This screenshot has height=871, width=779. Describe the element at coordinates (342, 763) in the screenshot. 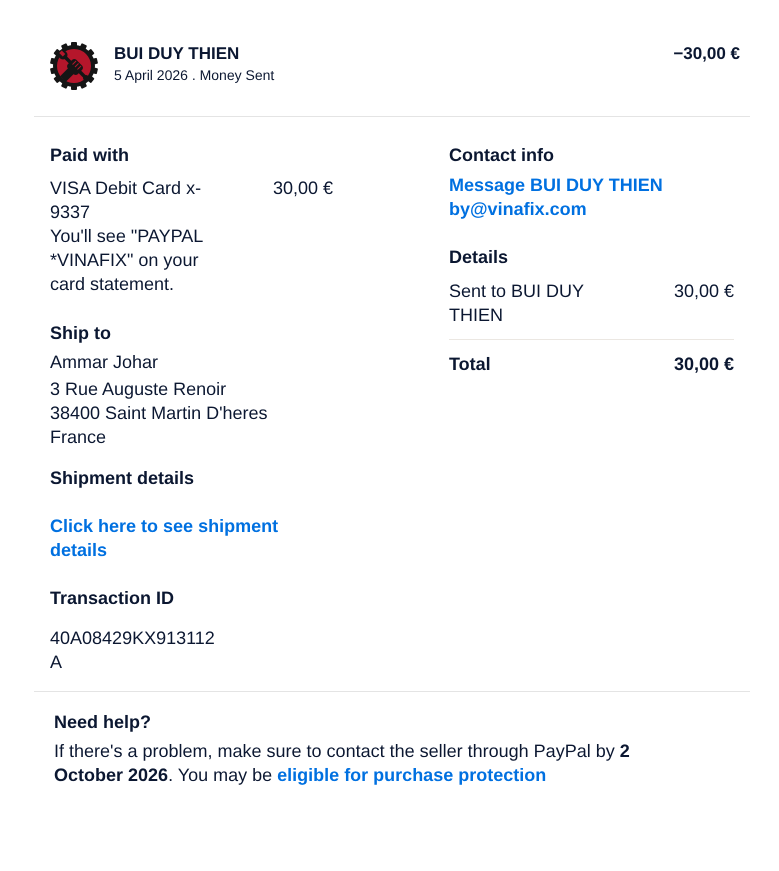

I see `help-text: If there's a problem, make sure to contact the seller through PayPal by 2 October 2026. You may be eligible for purchase protection` at that location.